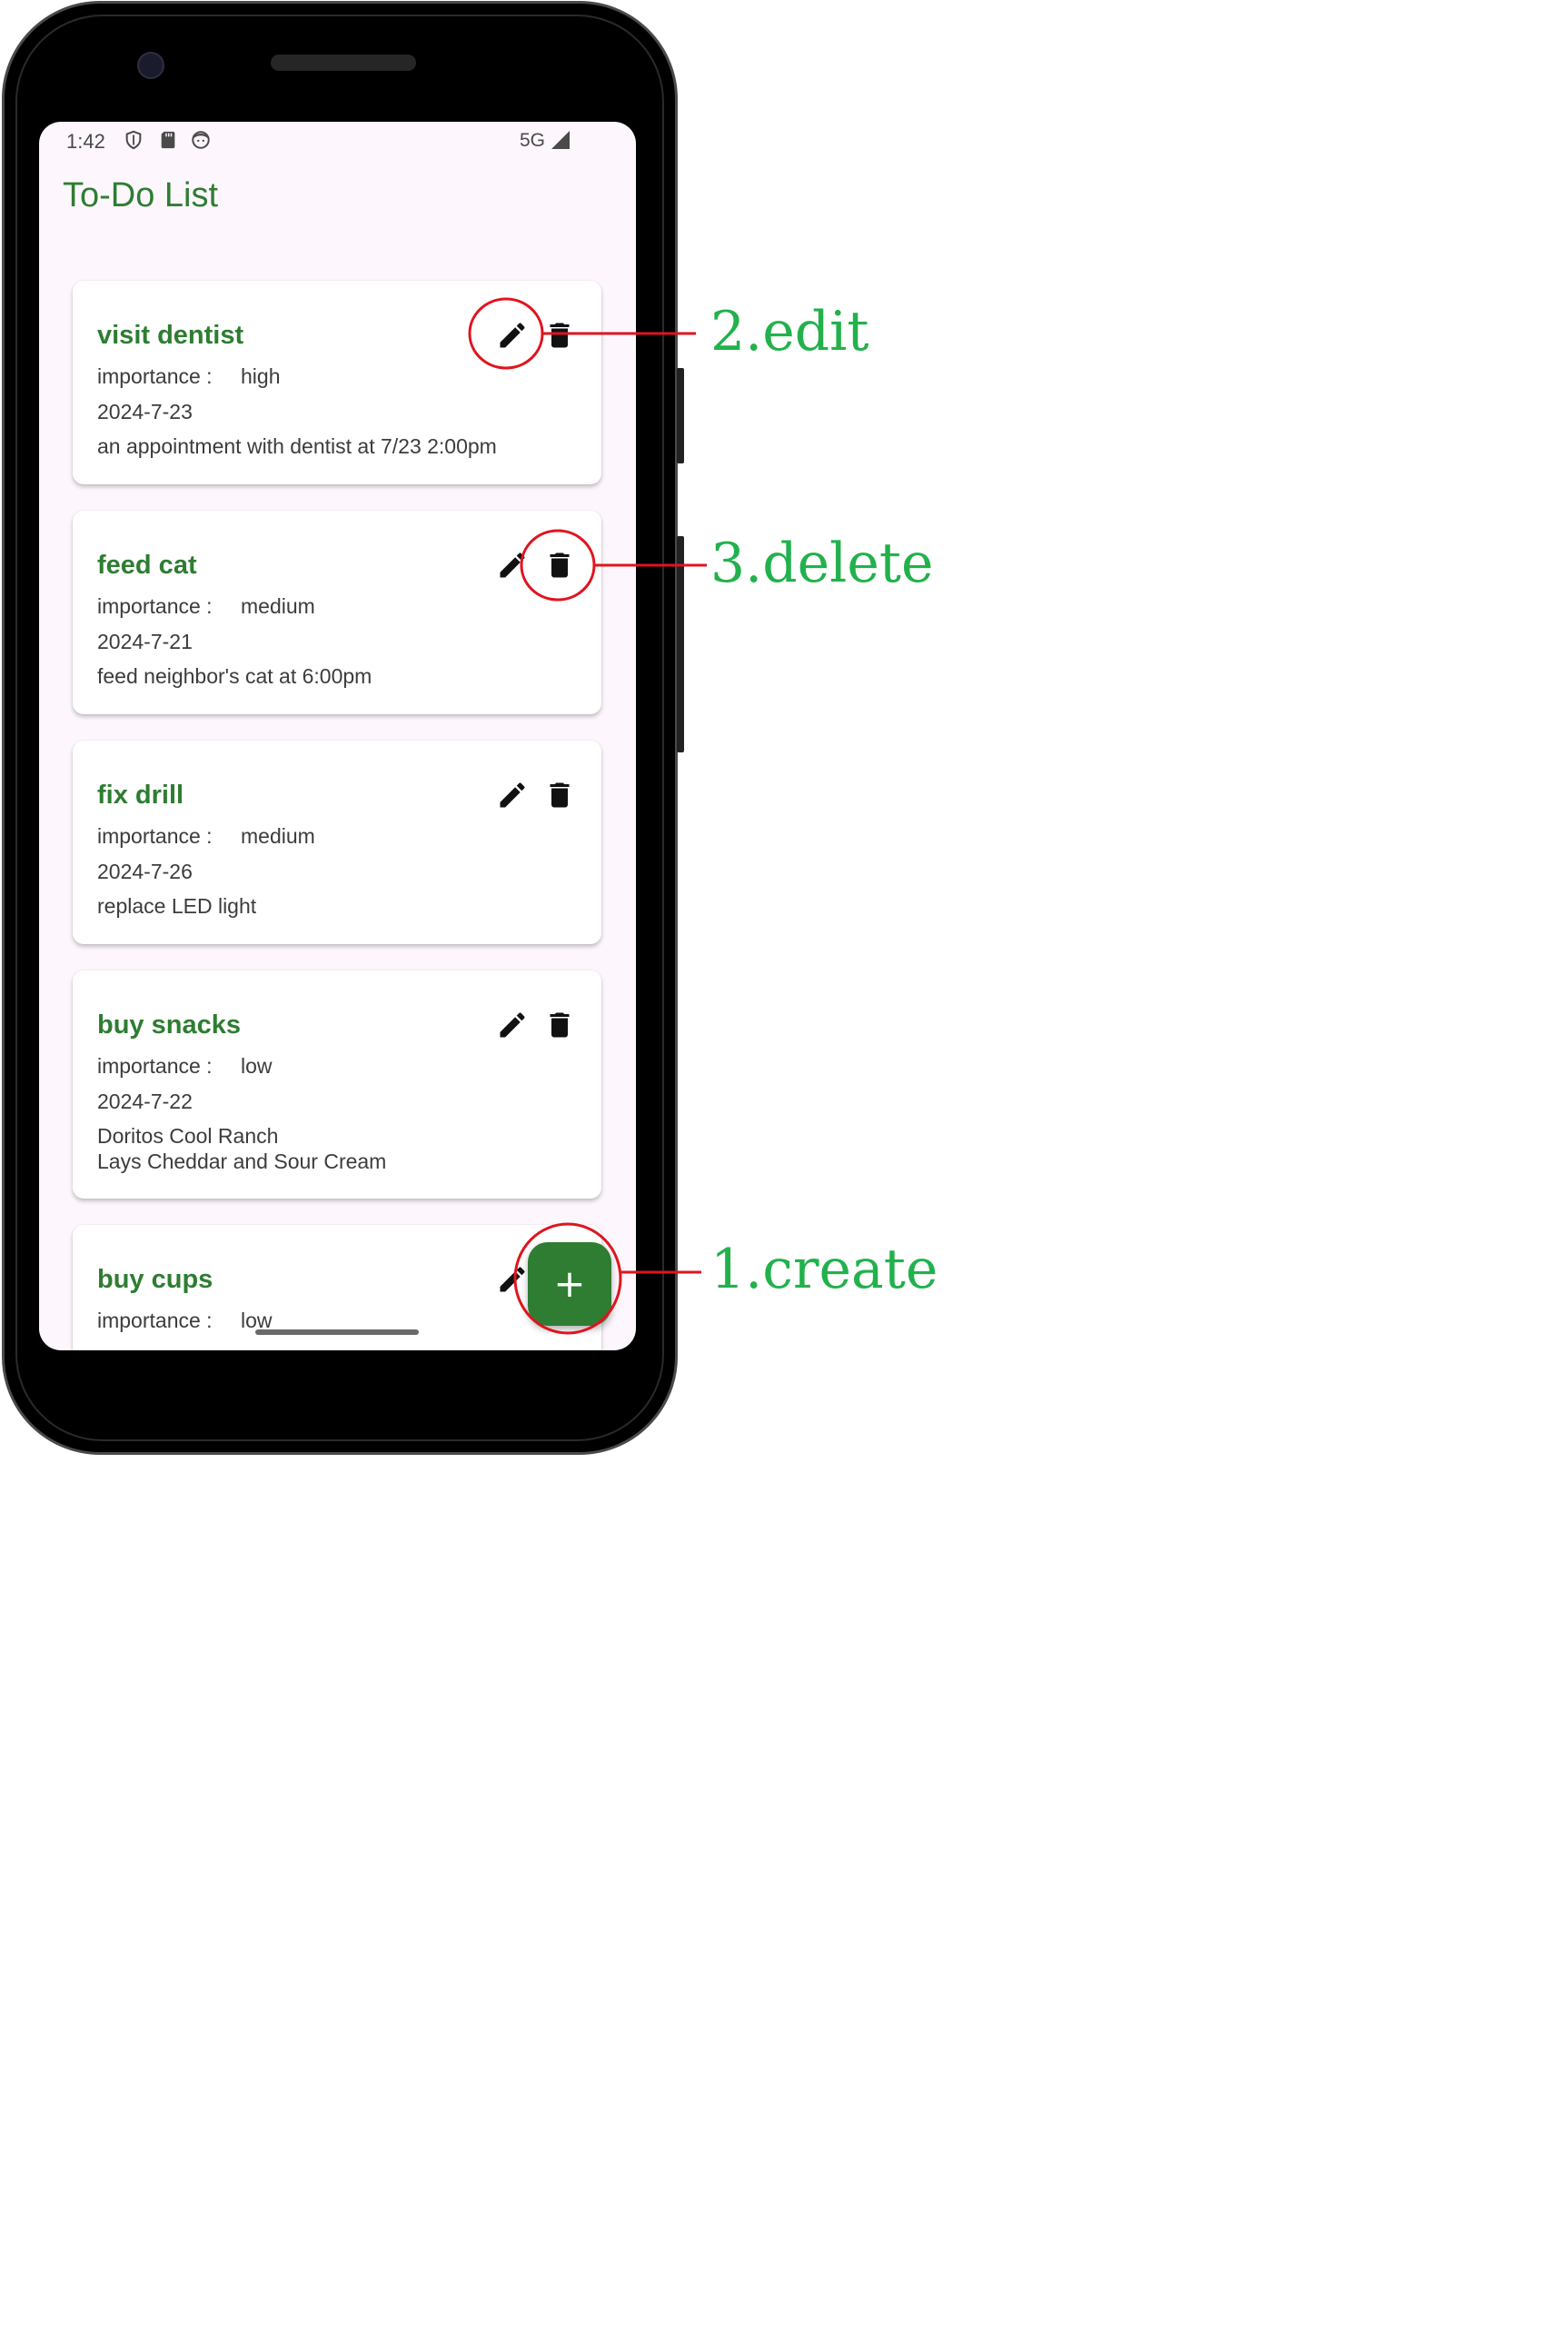 The width and height of the screenshot is (1568, 2339). What do you see at coordinates (169, 1025) in the screenshot?
I see `todo-title: buy snacks` at bounding box center [169, 1025].